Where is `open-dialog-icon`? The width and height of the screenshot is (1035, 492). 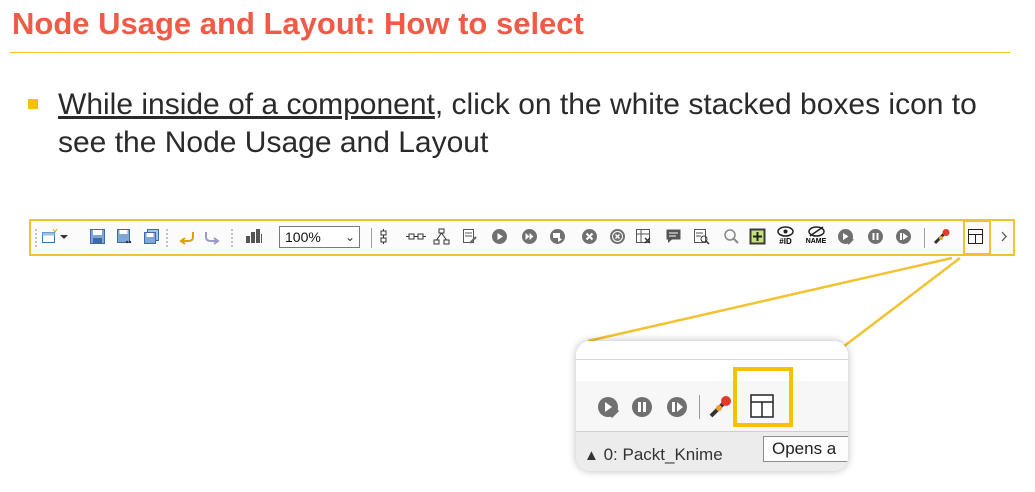
open-dialog-icon is located at coordinates (721, 409).